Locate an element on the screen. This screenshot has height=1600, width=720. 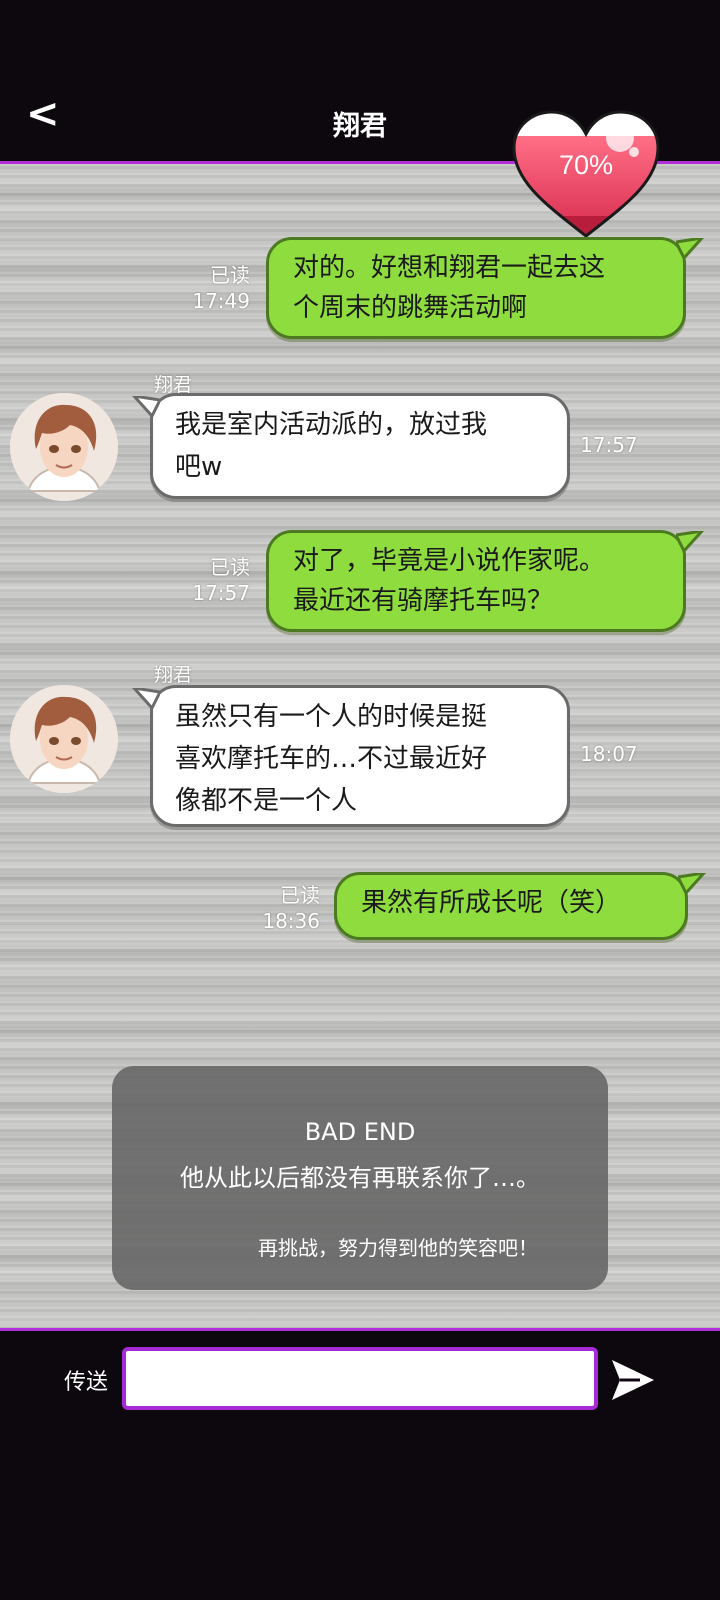
message-time: 18:36 is located at coordinates (291, 921).